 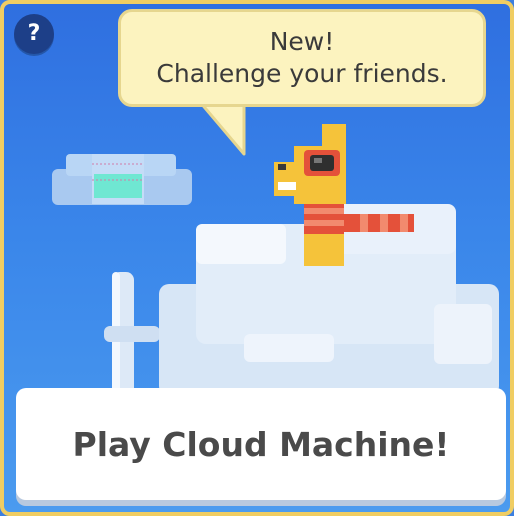 I want to click on announcement-title: New!, so click(x=302, y=41).